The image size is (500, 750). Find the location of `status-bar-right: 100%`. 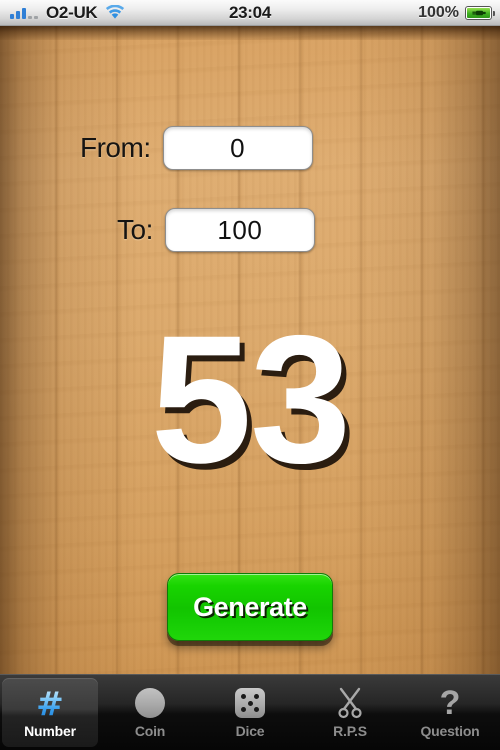

status-bar-right: 100% is located at coordinates (456, 12).